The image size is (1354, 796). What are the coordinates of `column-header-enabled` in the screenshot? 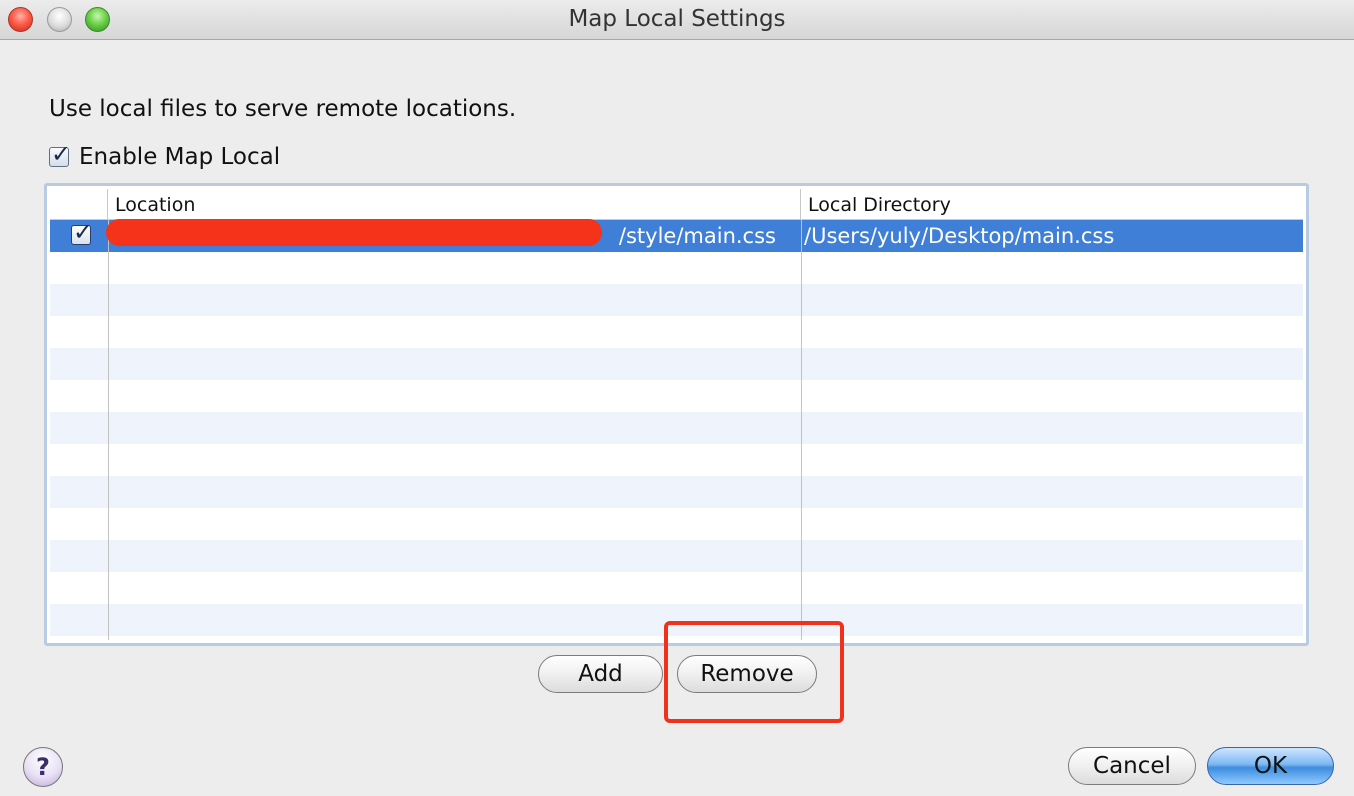 It's located at (79, 204).